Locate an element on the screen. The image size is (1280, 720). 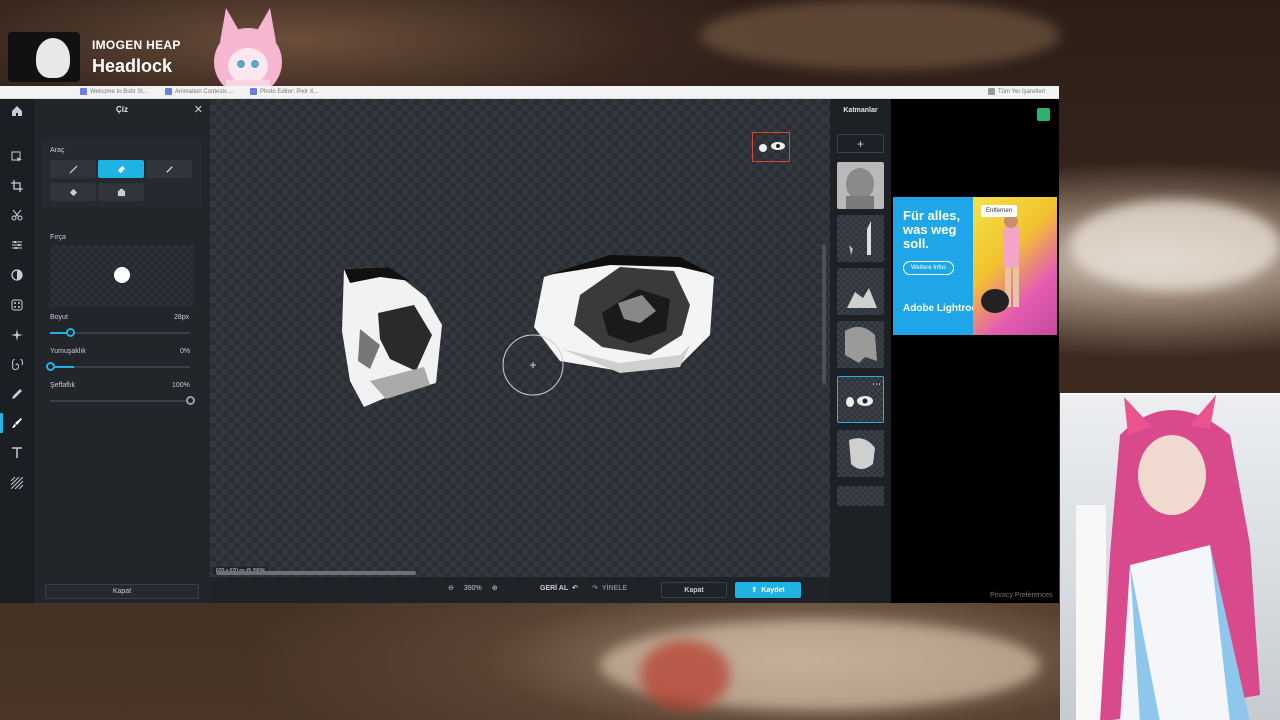
artist-name: IMOGEN HEAP is located at coordinates (136, 45).